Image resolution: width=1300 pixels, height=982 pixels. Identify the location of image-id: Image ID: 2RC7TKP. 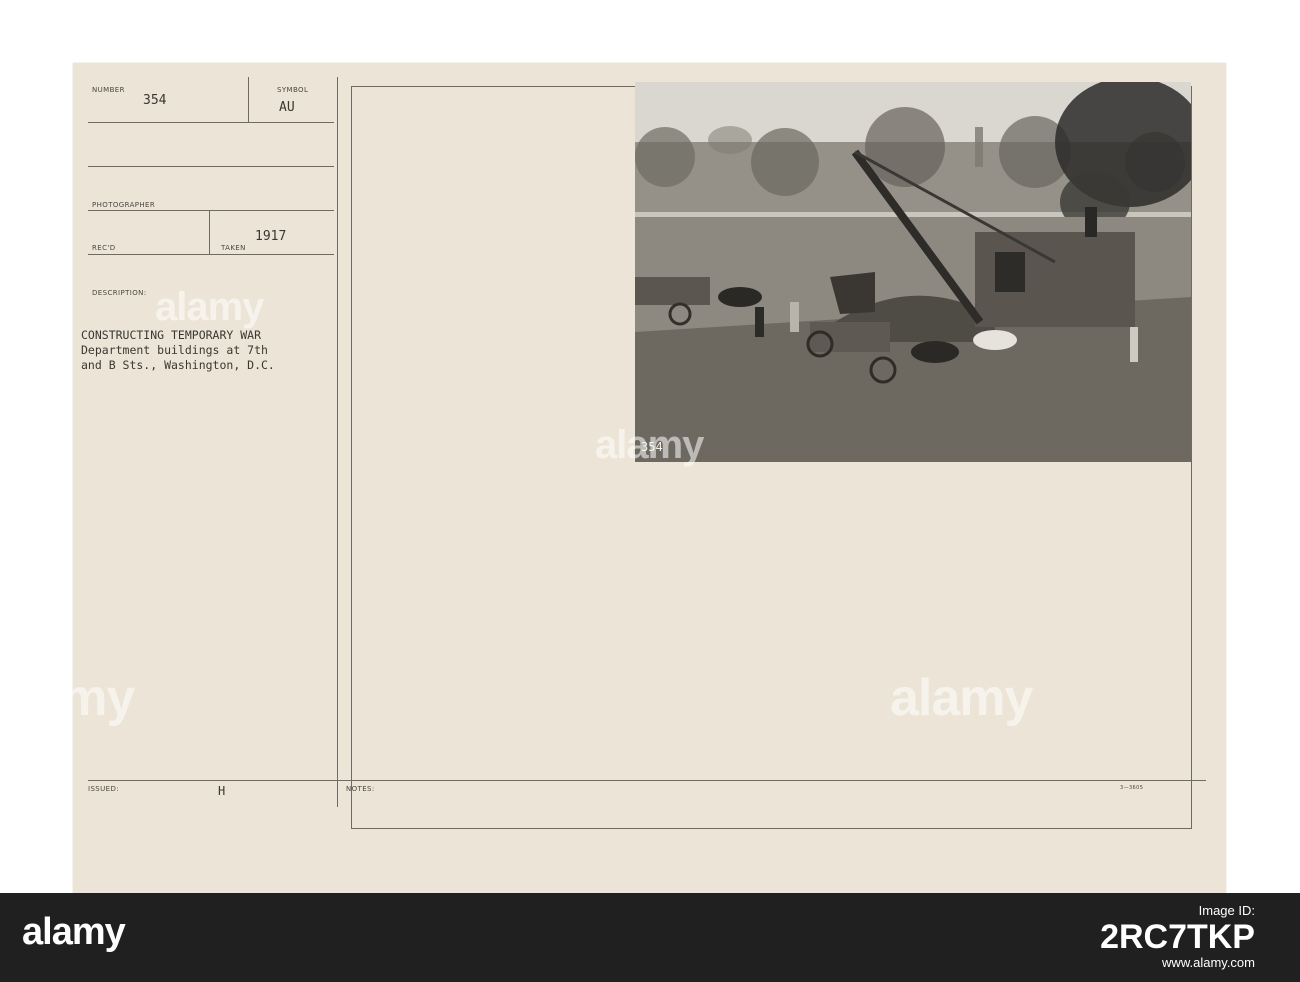
(1177, 930).